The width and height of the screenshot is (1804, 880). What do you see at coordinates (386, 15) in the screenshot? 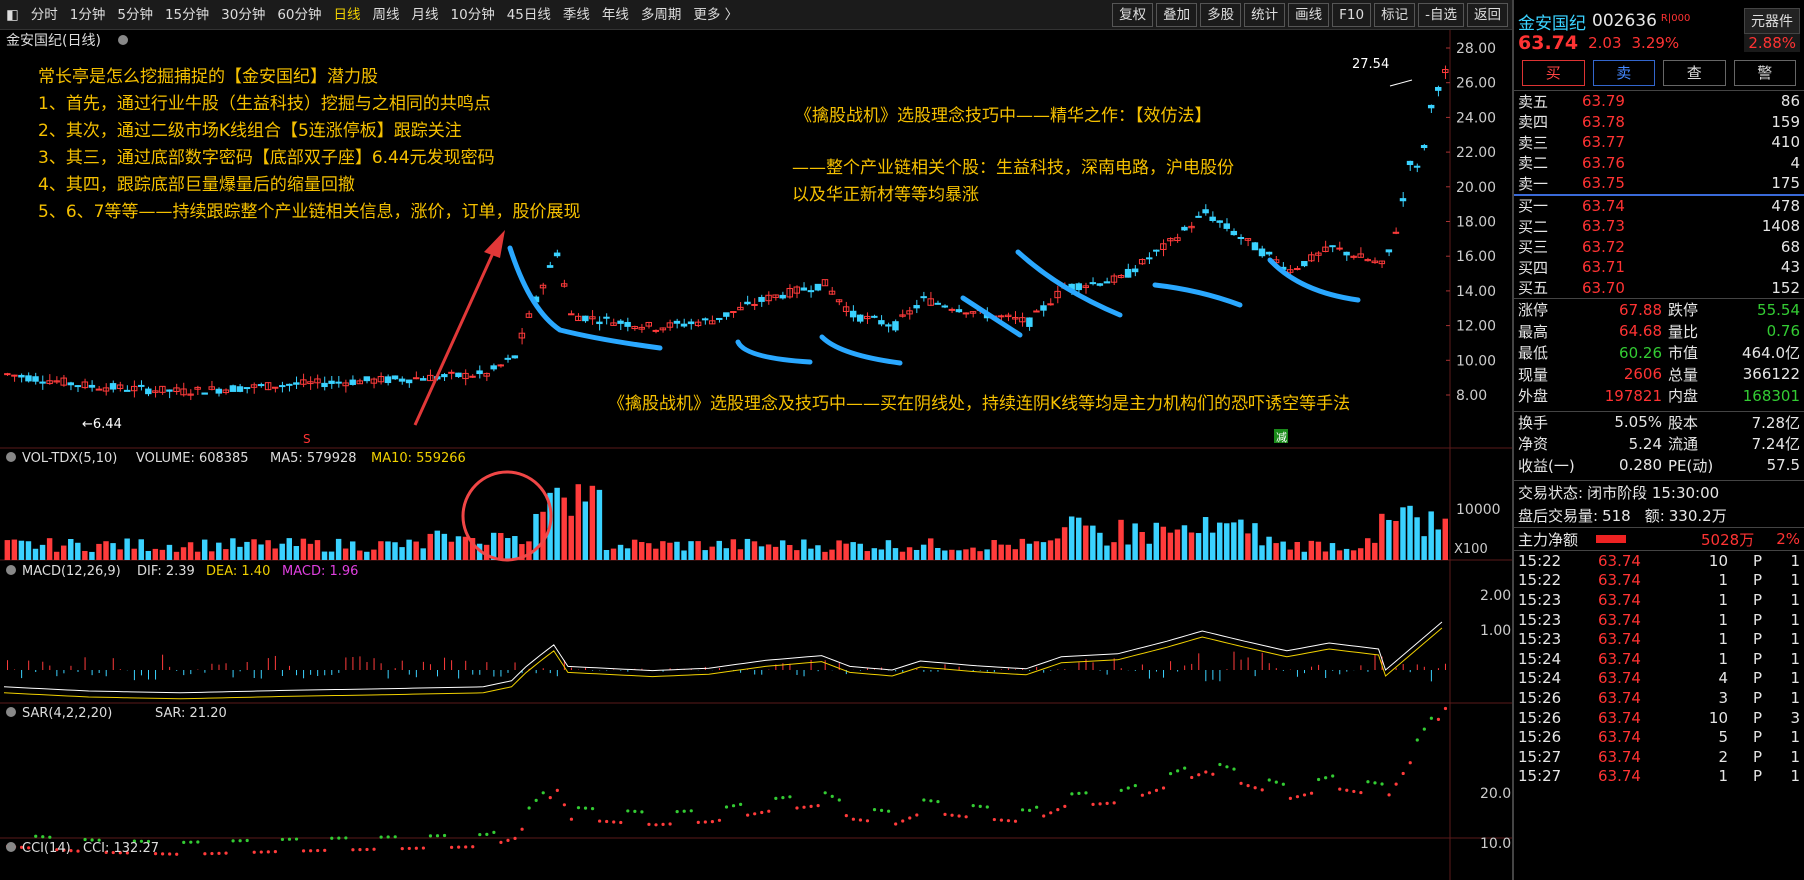
I see `period-tab: 周线` at bounding box center [386, 15].